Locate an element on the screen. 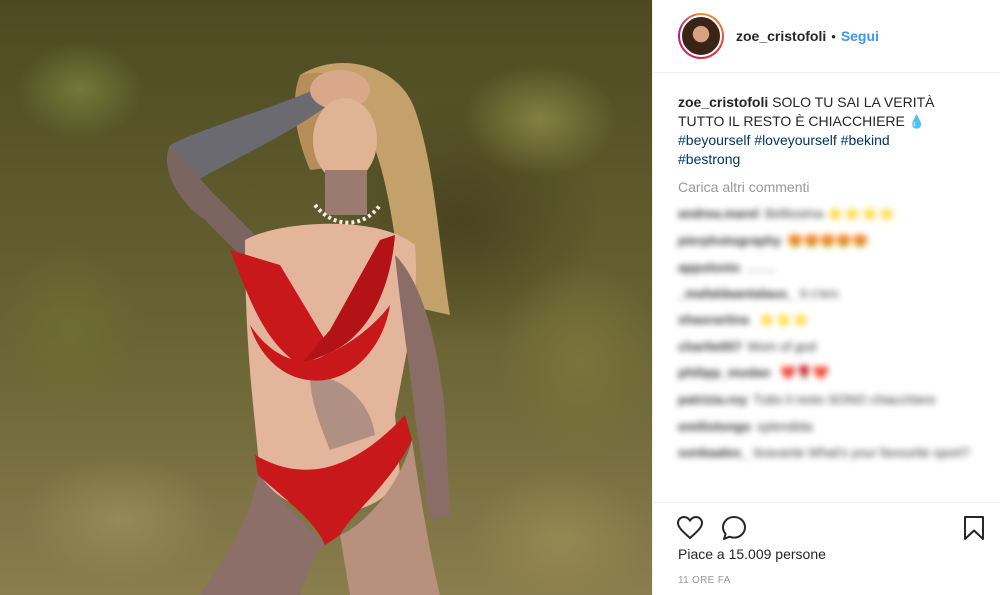 This screenshot has width=1000, height=595. post-timestamp: 11 ORE FA is located at coordinates (704, 580).